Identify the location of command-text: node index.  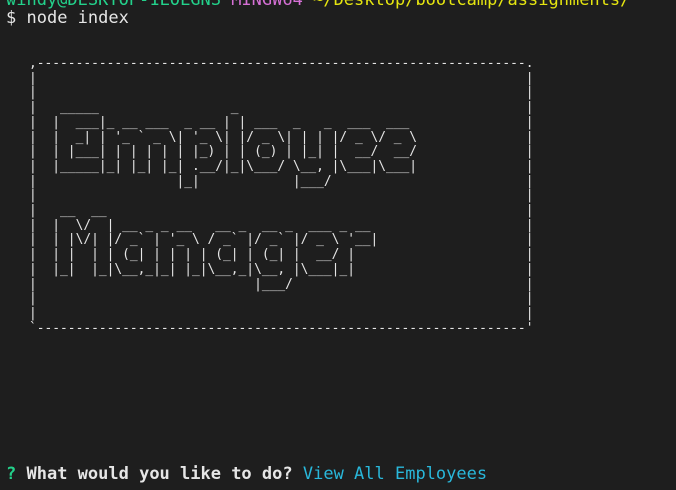
(77, 18).